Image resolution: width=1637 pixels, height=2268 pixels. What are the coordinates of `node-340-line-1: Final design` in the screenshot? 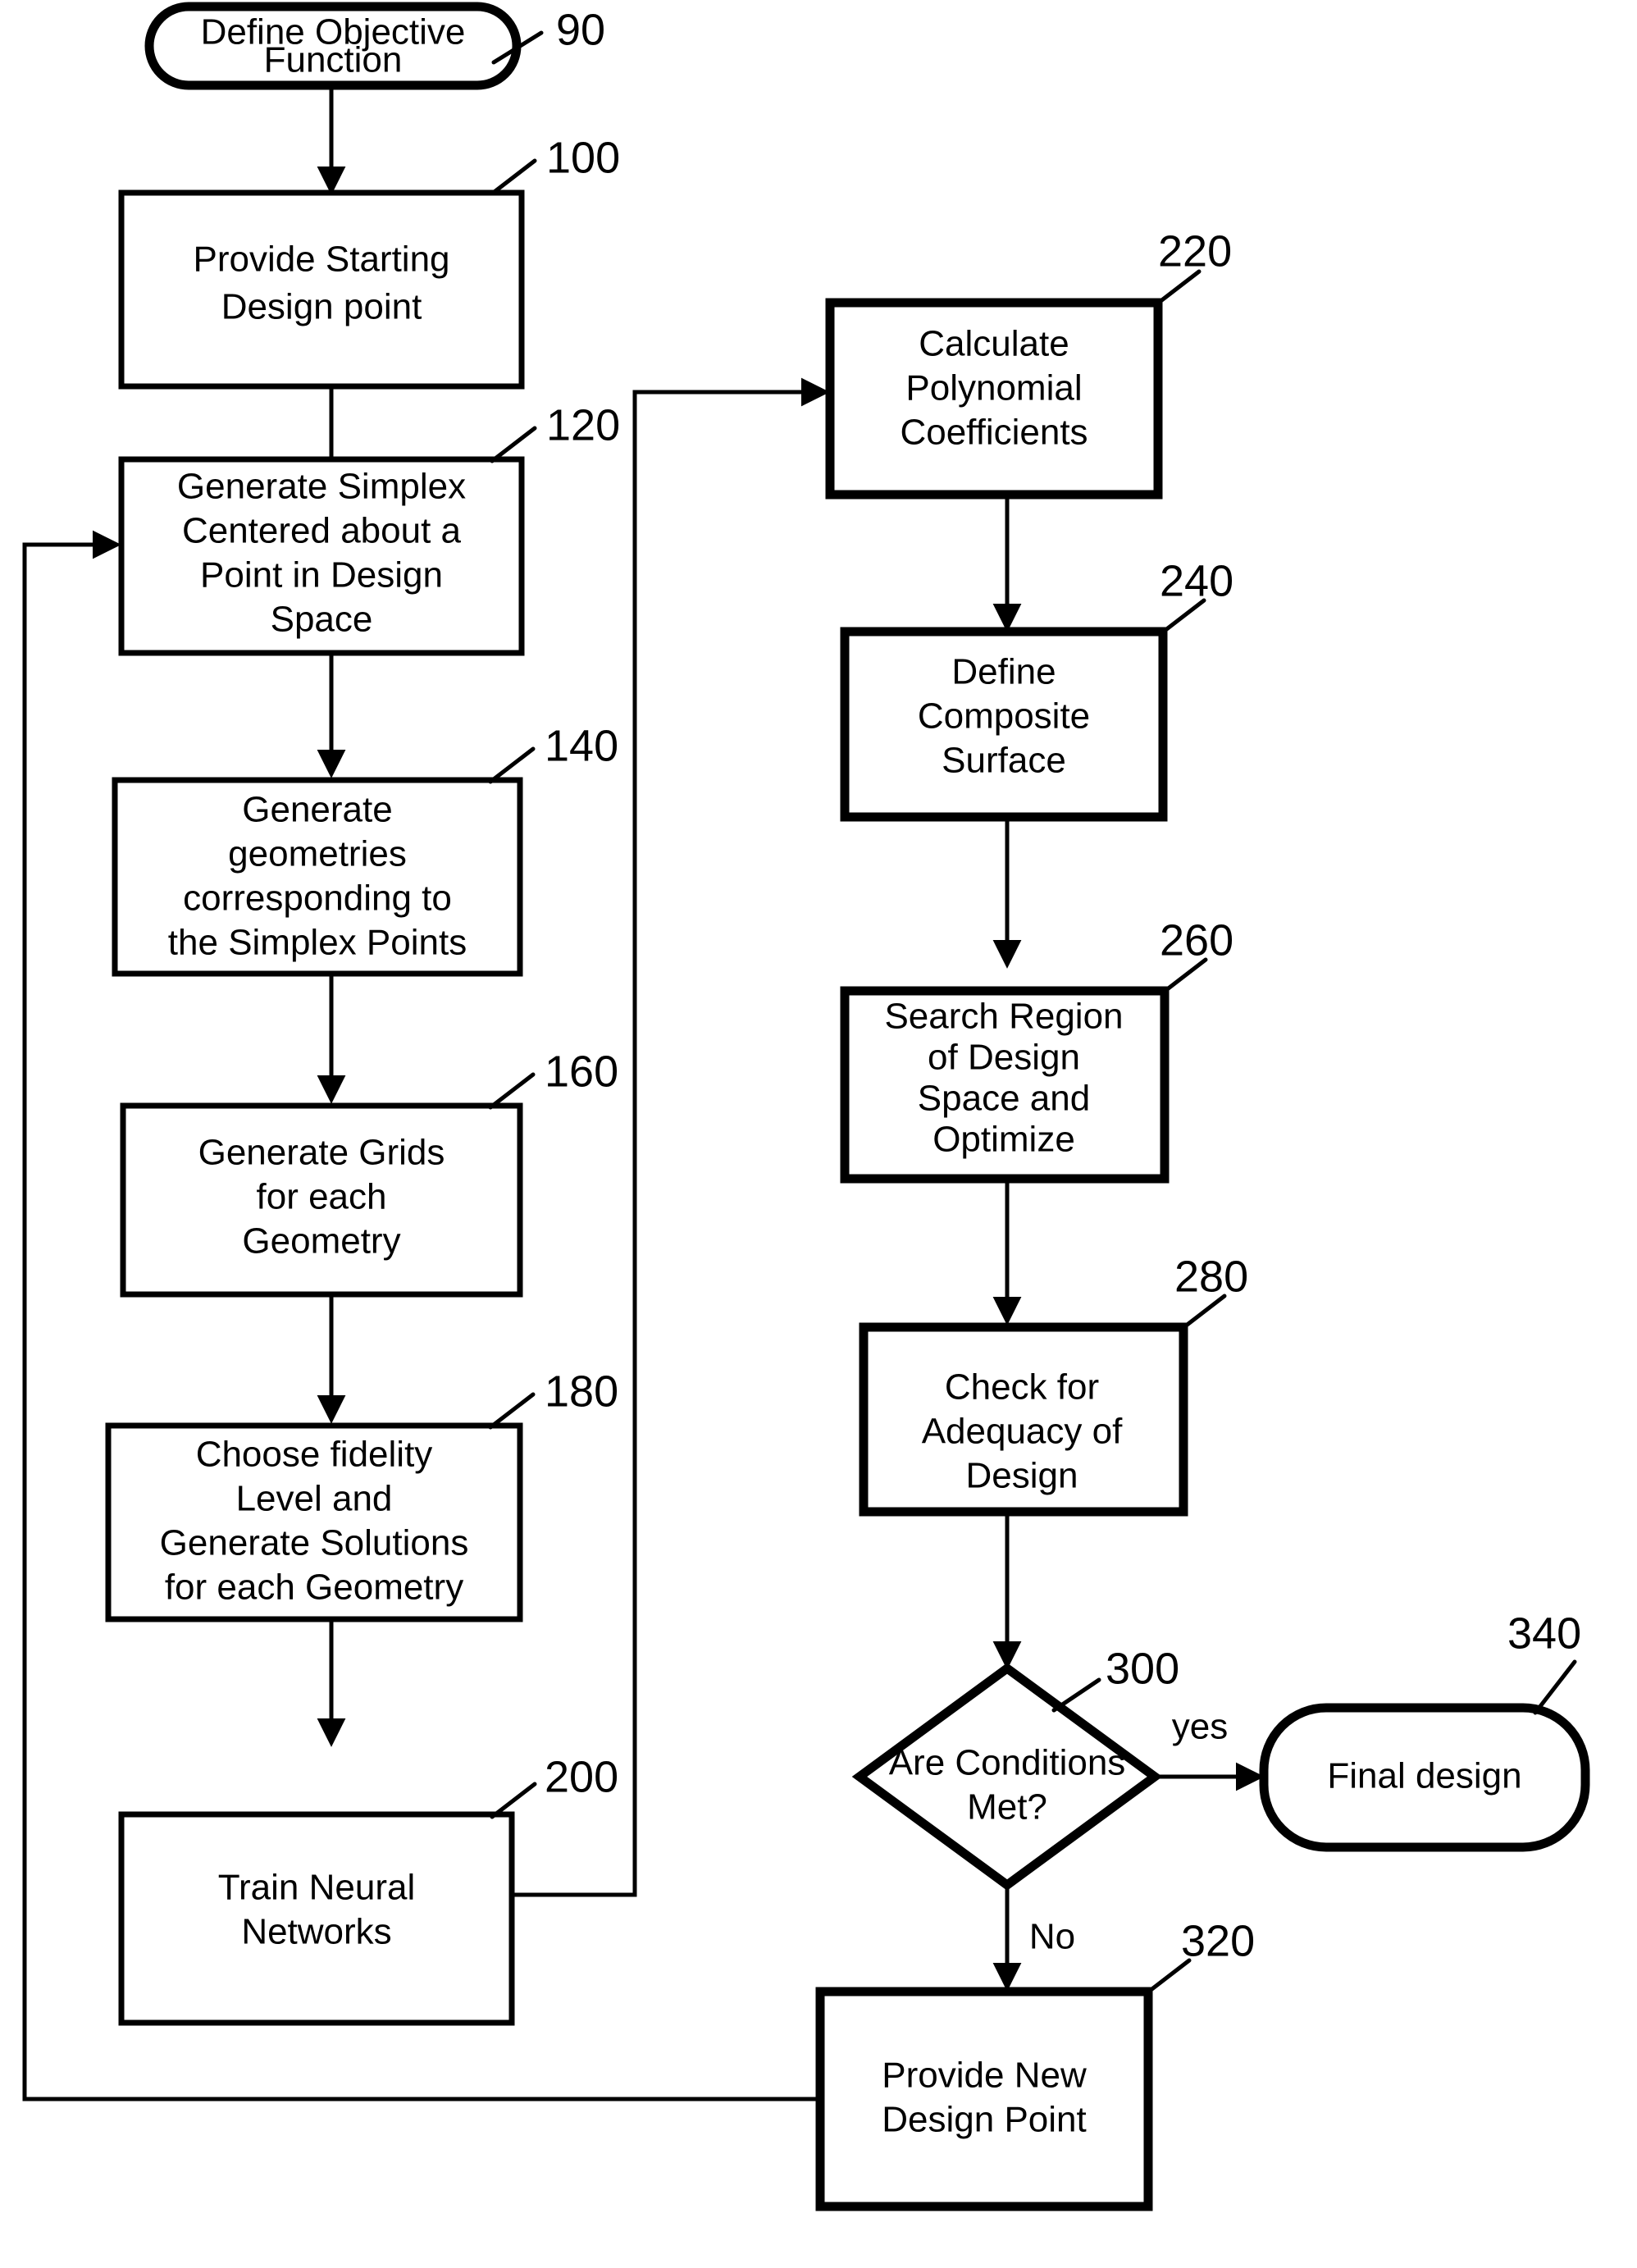 It's located at (1424, 1776).